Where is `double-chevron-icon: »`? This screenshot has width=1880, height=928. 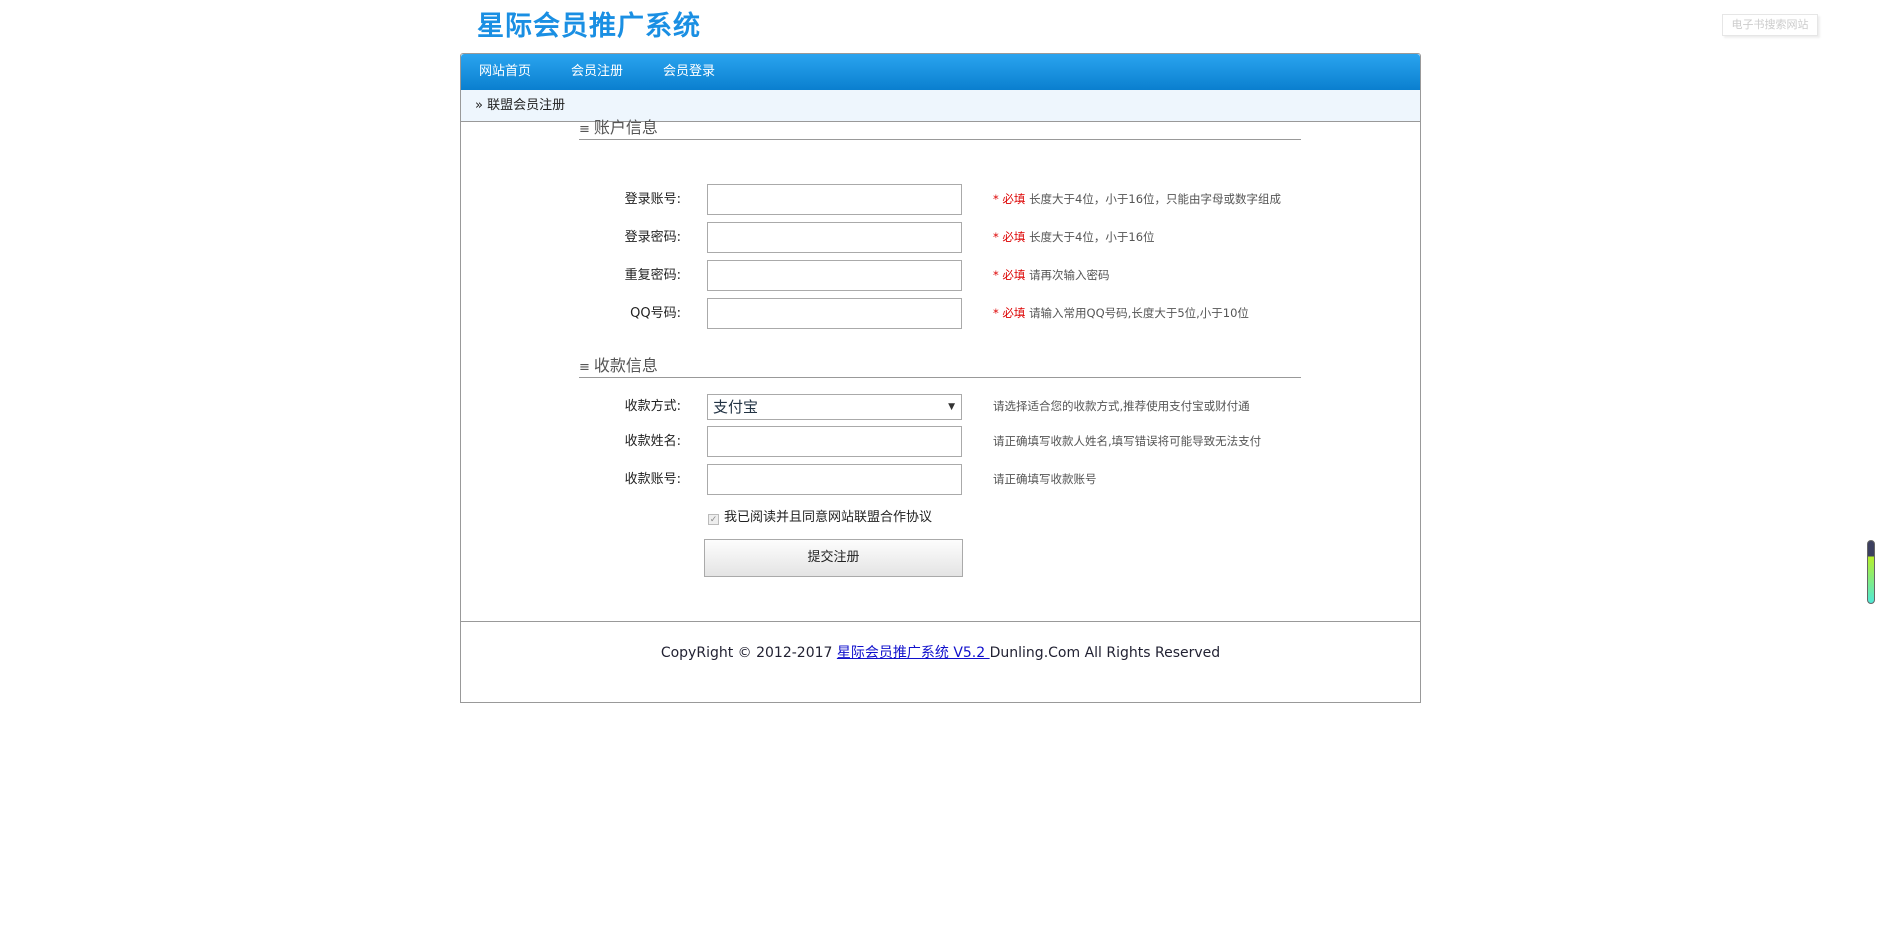
double-chevron-icon: » is located at coordinates (479, 105).